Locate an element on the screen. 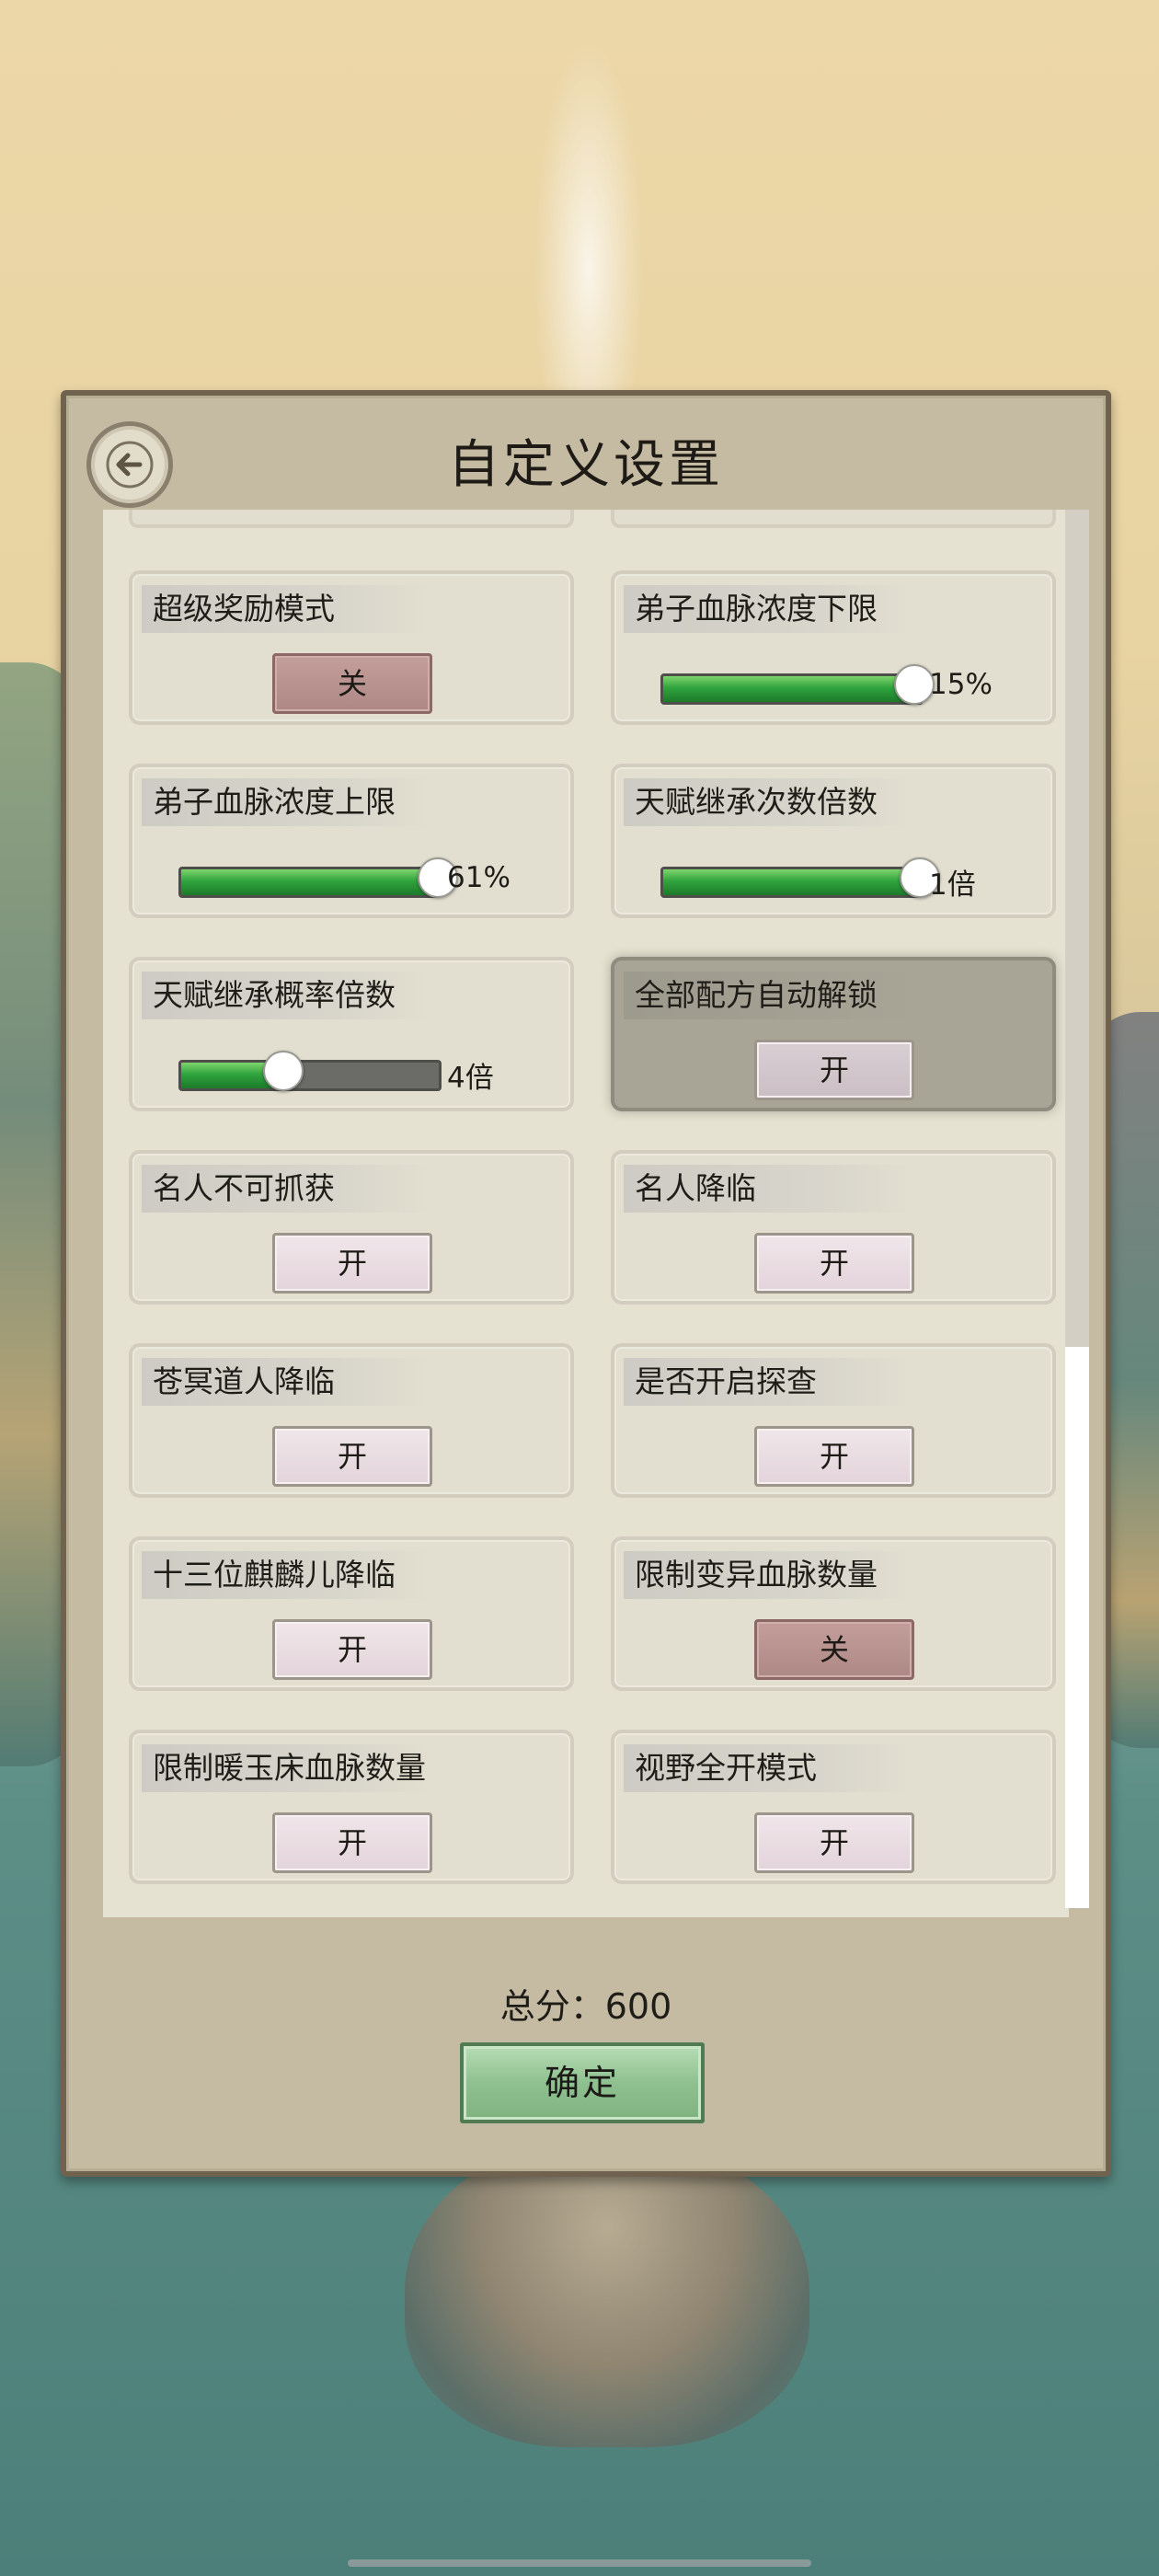 This screenshot has width=1159, height=2576. setting-label: 限制变异血脉数量 is located at coordinates (772, 1575).